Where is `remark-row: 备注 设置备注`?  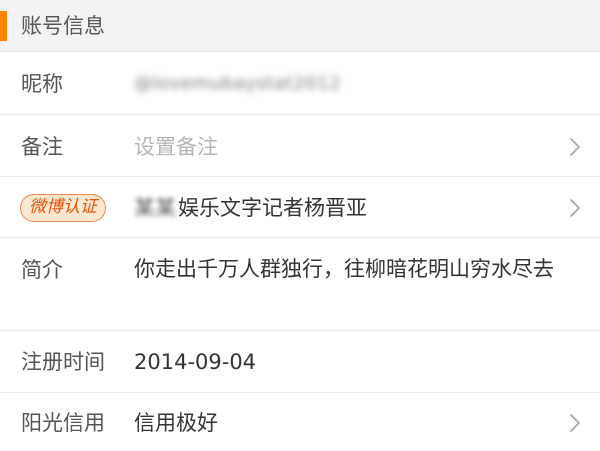 remark-row: 备注 设置备注 is located at coordinates (300, 146).